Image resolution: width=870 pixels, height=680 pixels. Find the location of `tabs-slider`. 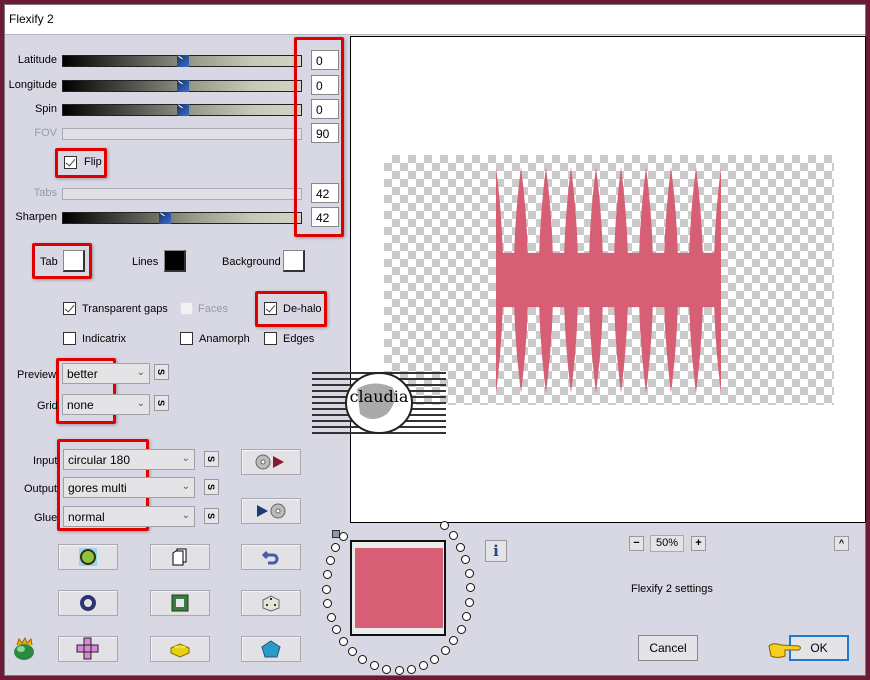

tabs-slider is located at coordinates (182, 194).